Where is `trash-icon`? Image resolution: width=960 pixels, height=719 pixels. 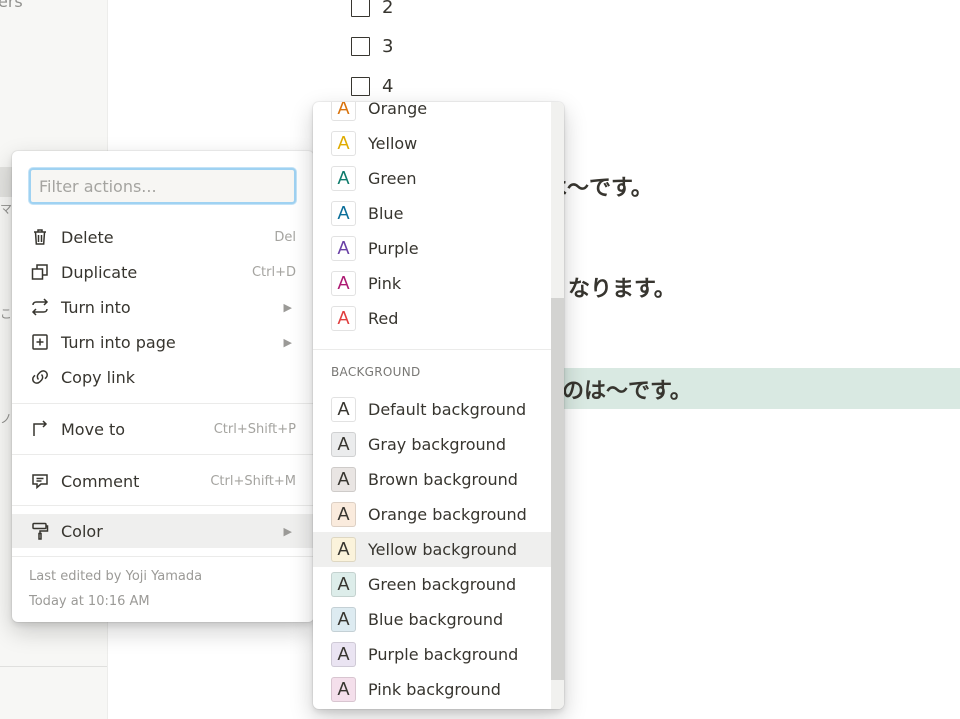
trash-icon is located at coordinates (40, 237).